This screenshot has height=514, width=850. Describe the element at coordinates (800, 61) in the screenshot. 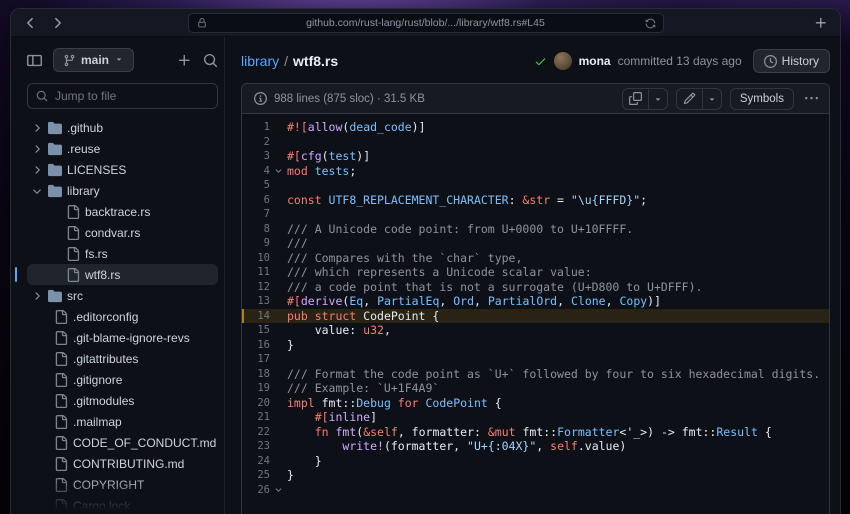

I see `history-label: History` at that location.